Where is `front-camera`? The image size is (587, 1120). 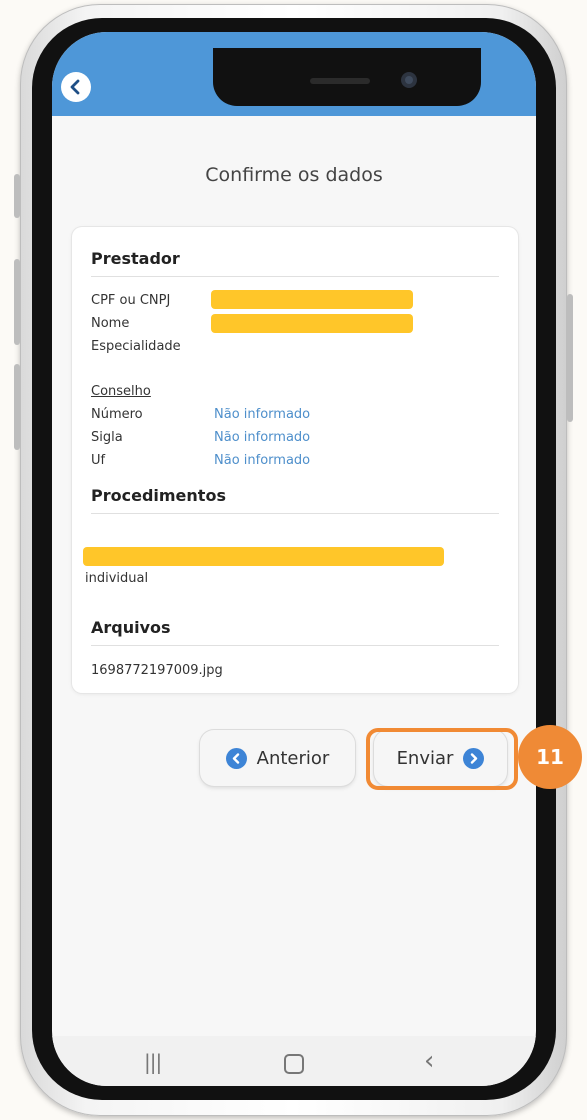
front-camera is located at coordinates (409, 80).